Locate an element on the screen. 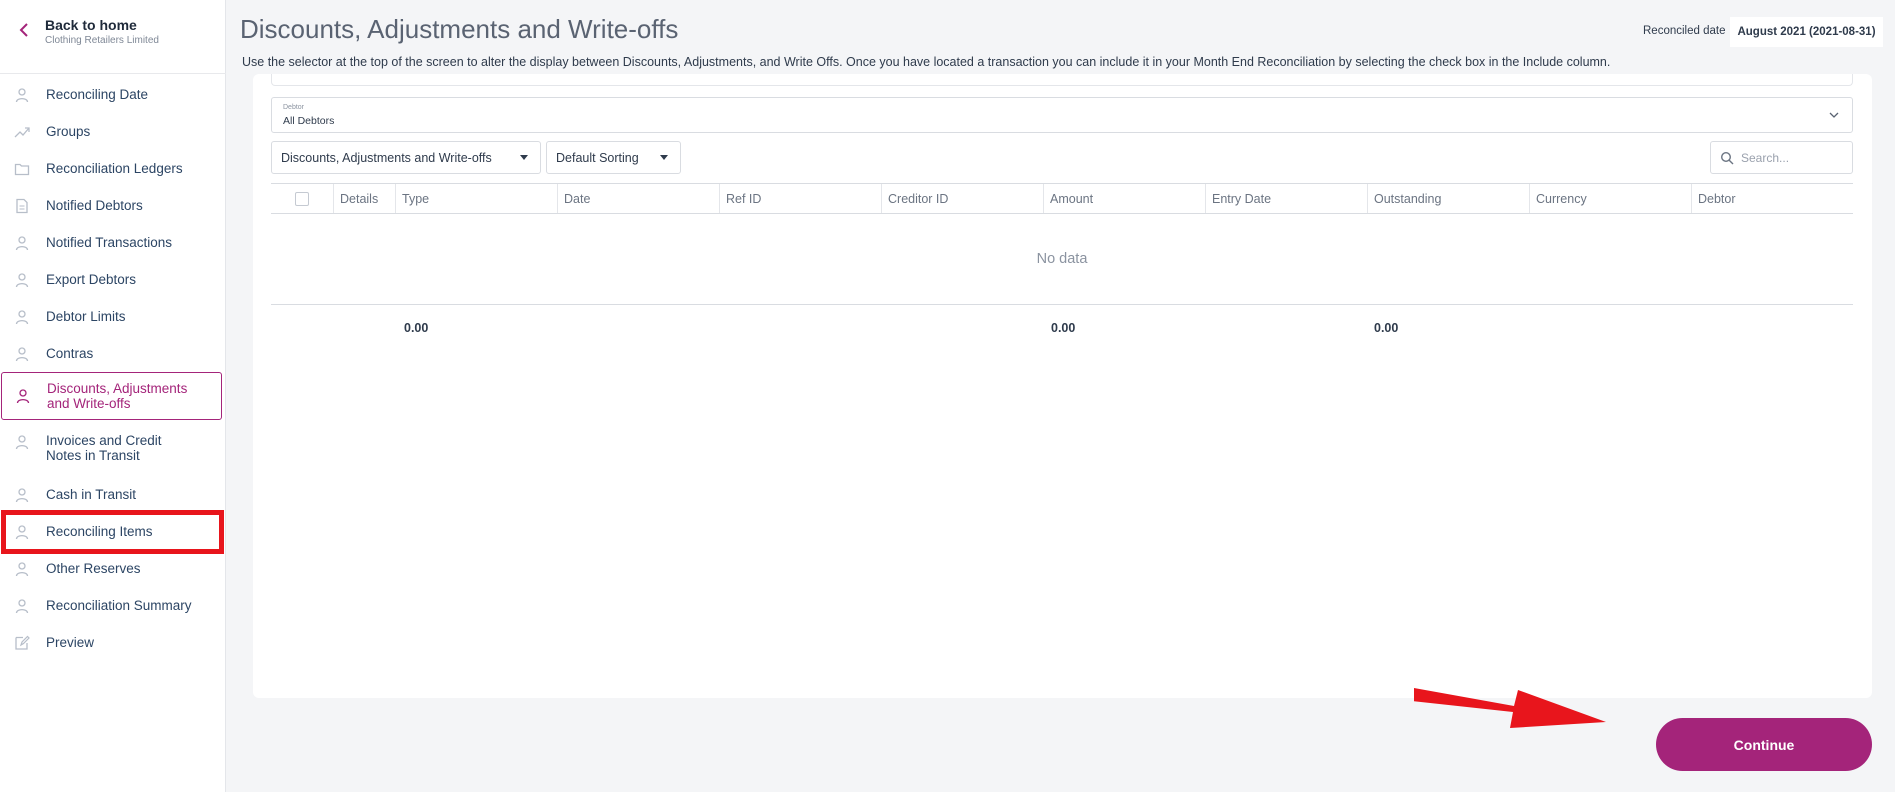 This screenshot has width=1895, height=792. sidebar-item-label: Notified Debtors is located at coordinates (94, 205).